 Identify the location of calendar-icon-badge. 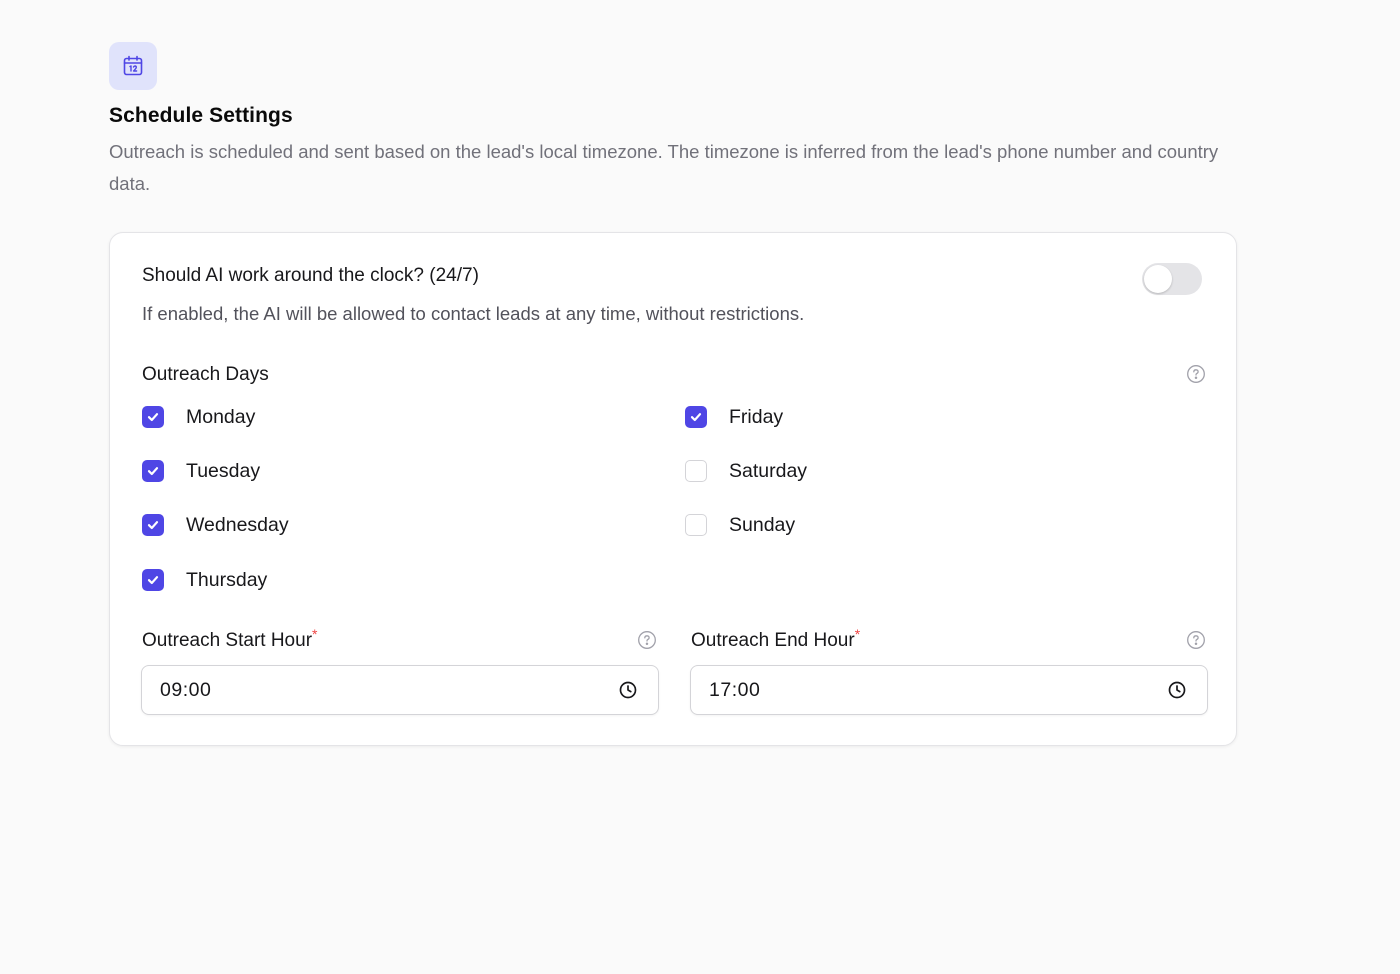
(133, 66).